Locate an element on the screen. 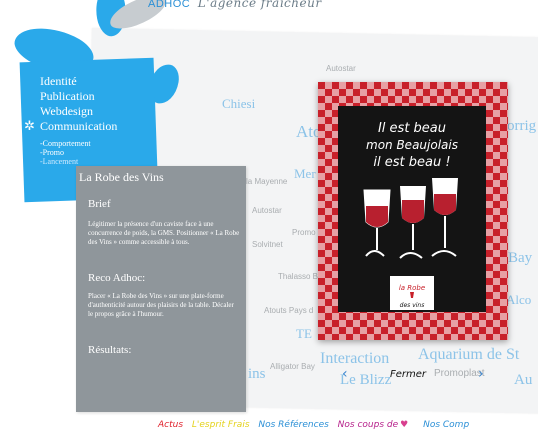 This screenshot has width=538, height=443. bg-word: Le Blizz is located at coordinates (366, 380).